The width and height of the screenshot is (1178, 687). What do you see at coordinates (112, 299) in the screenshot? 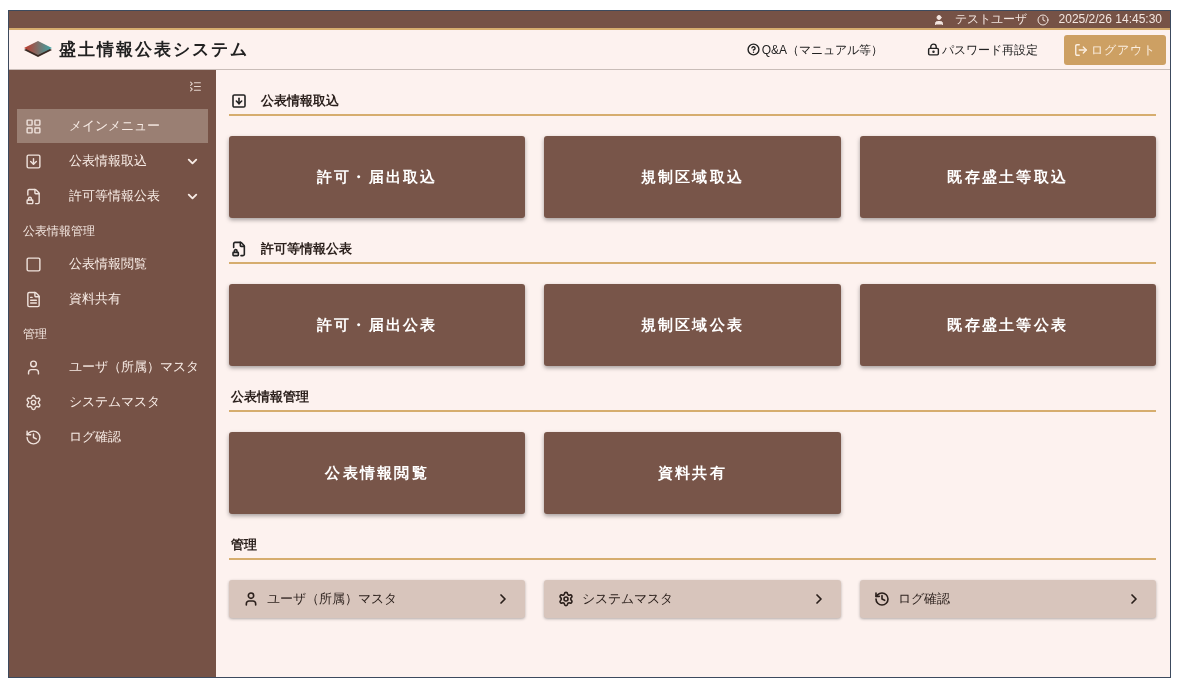
I see `sidebar-item: 資料共有` at bounding box center [112, 299].